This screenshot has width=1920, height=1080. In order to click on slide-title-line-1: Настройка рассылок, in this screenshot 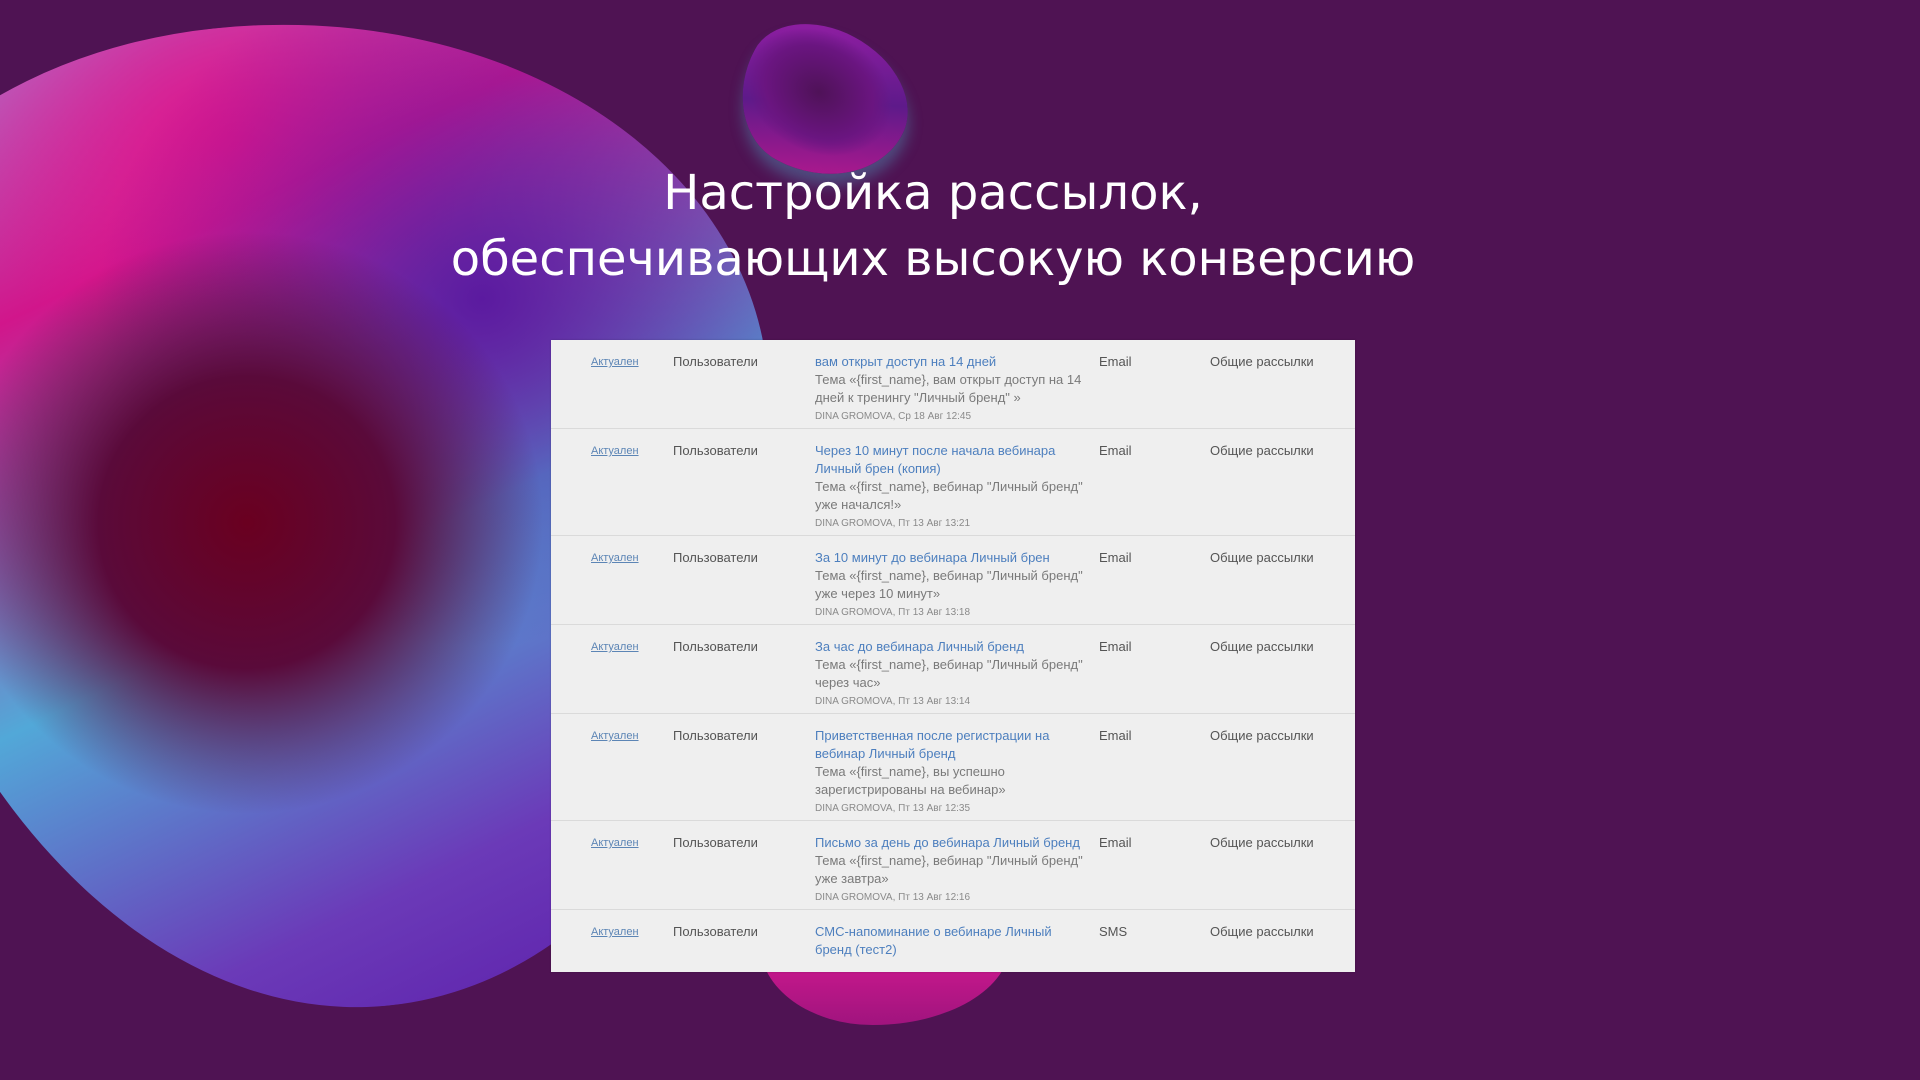, I will do `click(933, 193)`.